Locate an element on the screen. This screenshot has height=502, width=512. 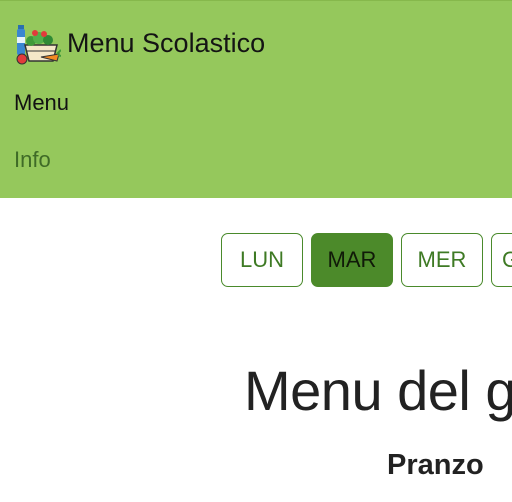
day-selector: LUN MAR MER G is located at coordinates (366, 260).